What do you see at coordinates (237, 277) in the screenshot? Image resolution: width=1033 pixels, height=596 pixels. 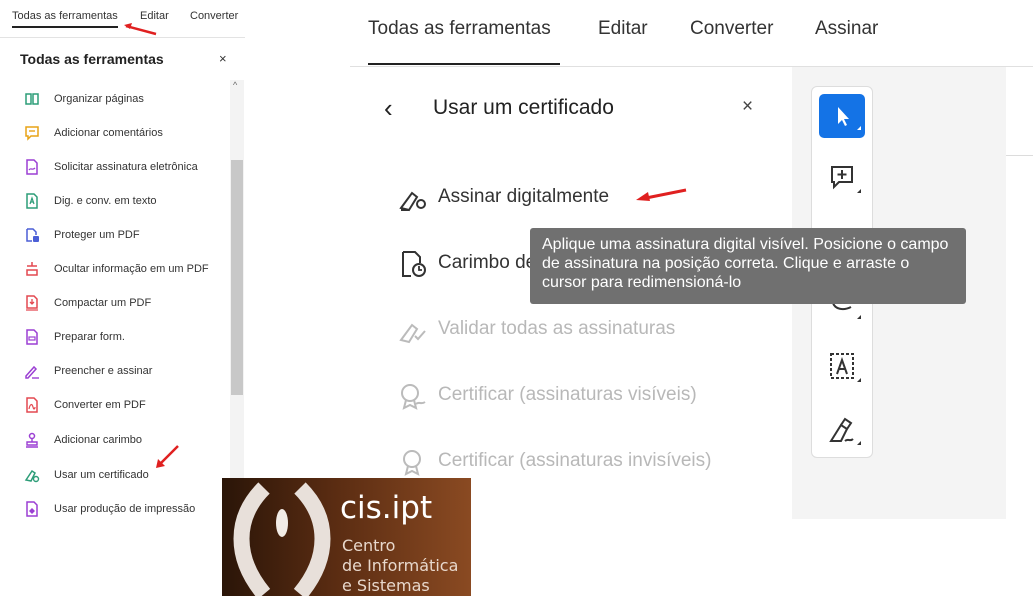 I see `scrollbar-thumb` at bounding box center [237, 277].